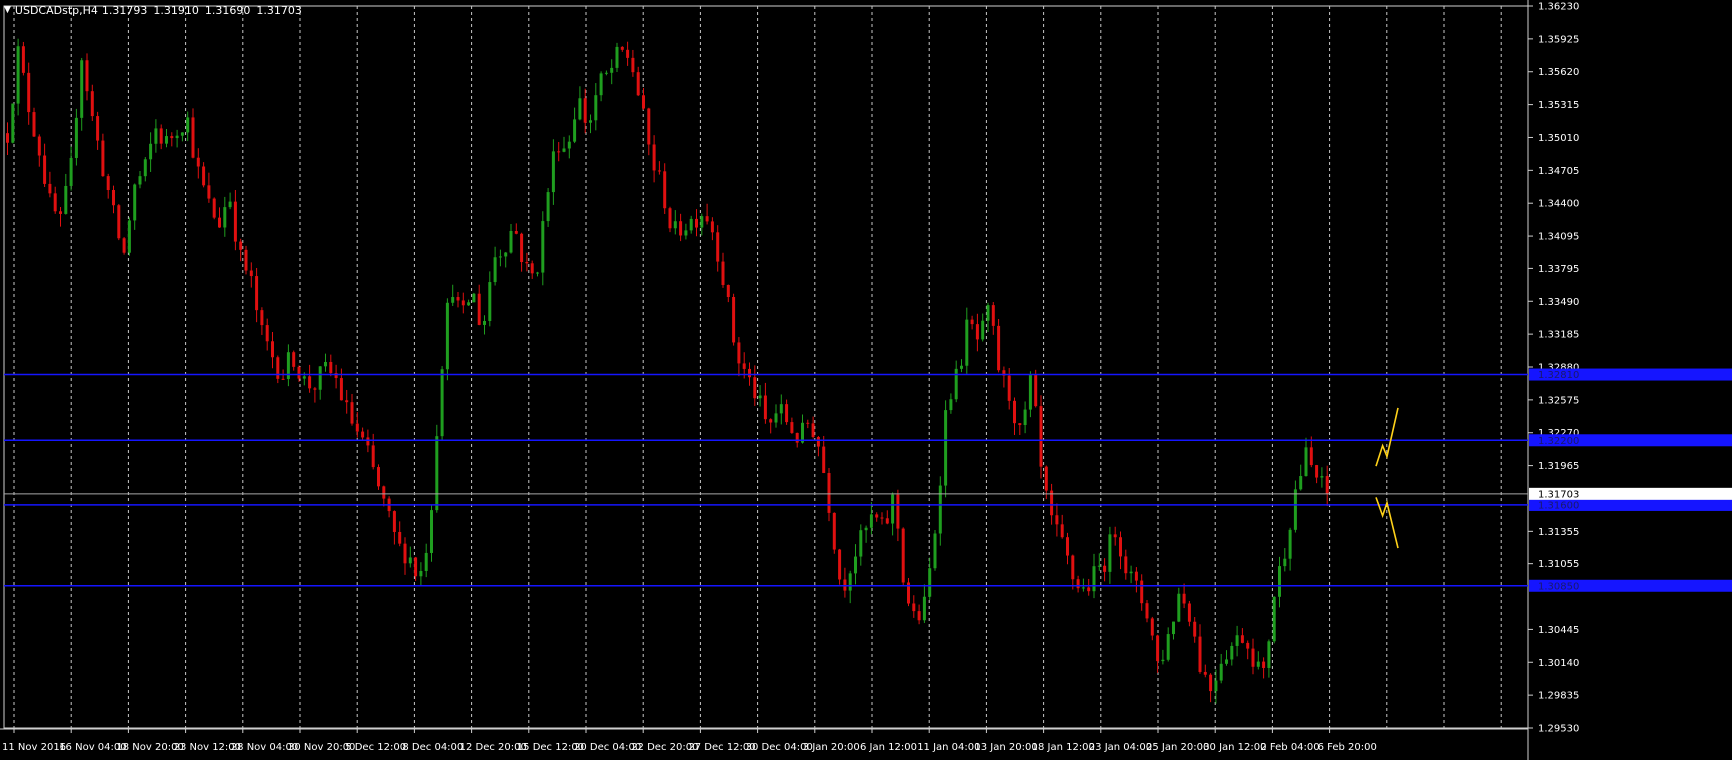 Image resolution: width=1732 pixels, height=760 pixels. Describe the element at coordinates (1558, 375) in the screenshot. I see `level-price-label: 1.32810` at that location.